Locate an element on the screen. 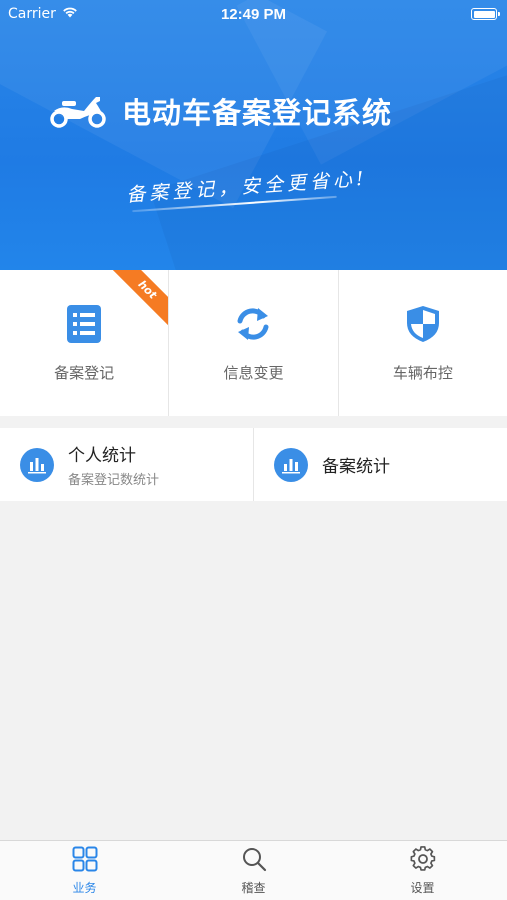  registration-statistics: 备案统计 is located at coordinates (380, 464).